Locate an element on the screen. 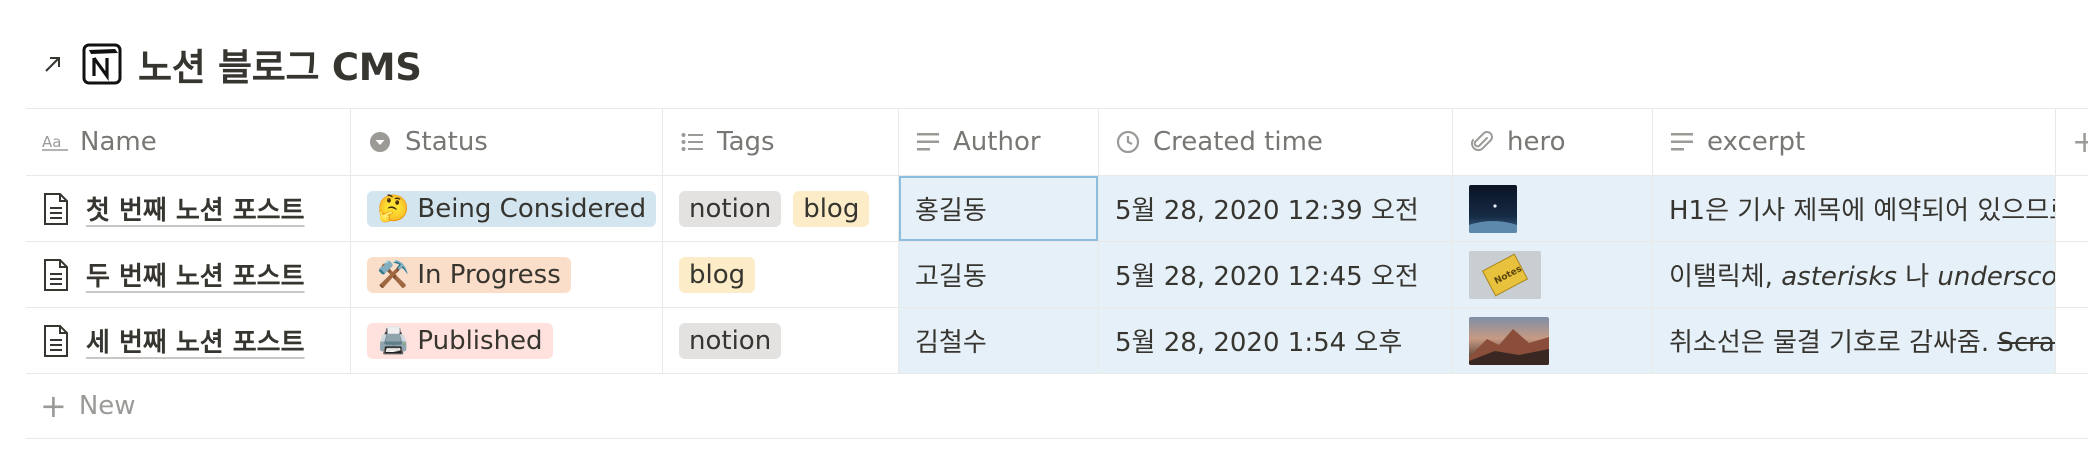  new-row-button: + New is located at coordinates (1057, 406).